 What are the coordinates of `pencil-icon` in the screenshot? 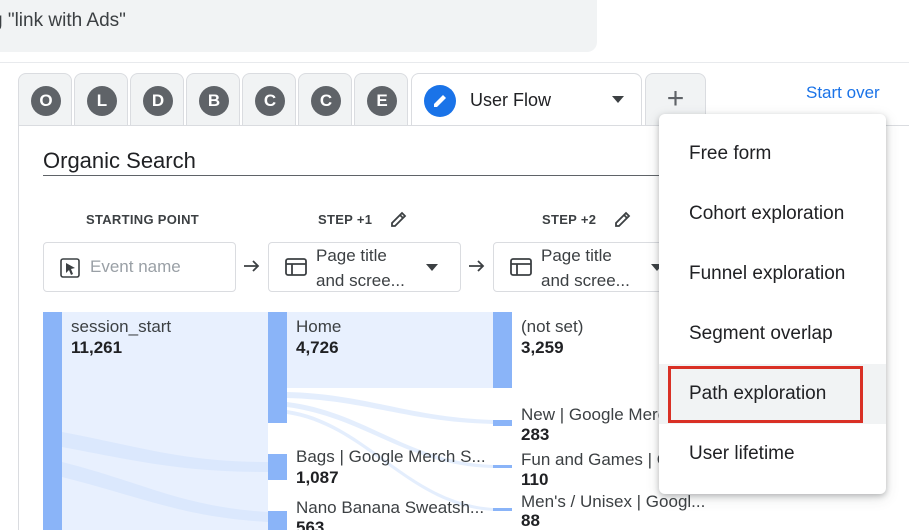 It's located at (440, 101).